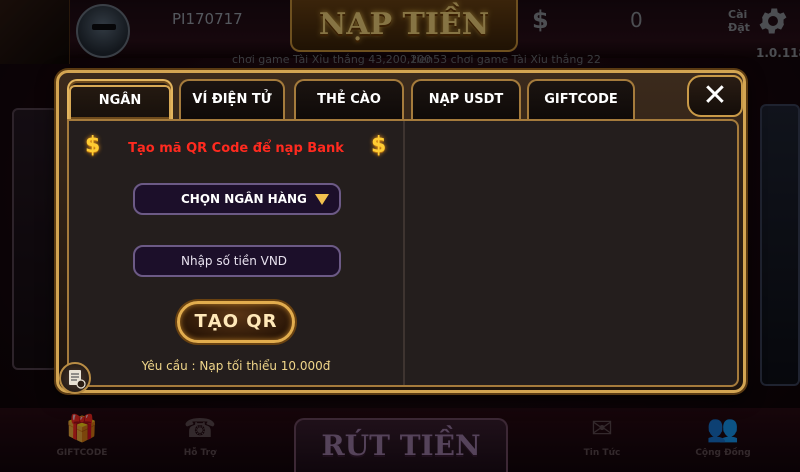 Image resolution: width=800 pixels, height=472 pixels. What do you see at coordinates (244, 199) in the screenshot?
I see `bank-select-label: CHỌN NGÂN HÀNG` at bounding box center [244, 199].